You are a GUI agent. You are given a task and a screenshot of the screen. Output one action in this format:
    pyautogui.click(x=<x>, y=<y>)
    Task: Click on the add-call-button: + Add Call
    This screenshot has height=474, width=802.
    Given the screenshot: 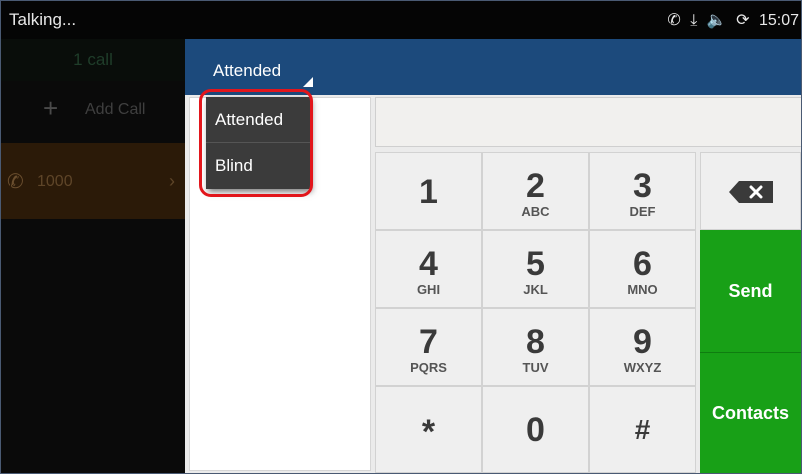 What is the action you would take?
    pyautogui.click(x=93, y=112)
    